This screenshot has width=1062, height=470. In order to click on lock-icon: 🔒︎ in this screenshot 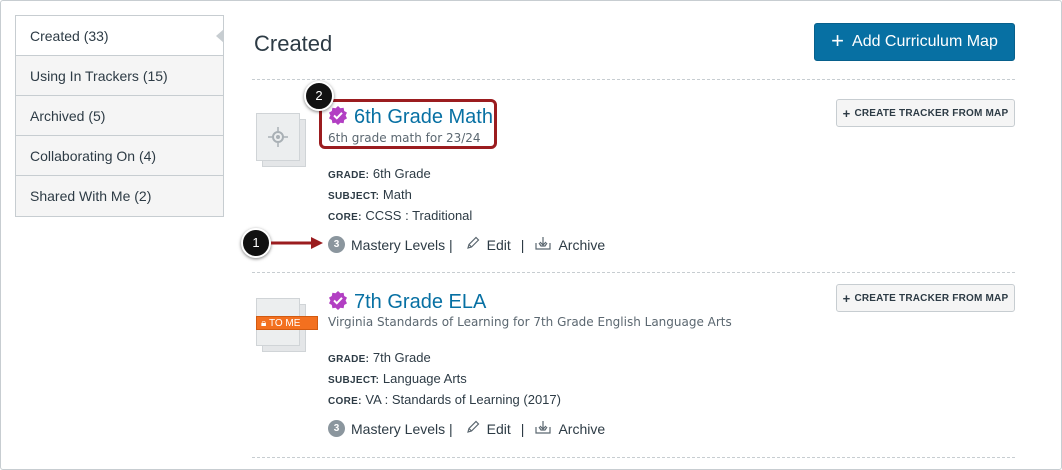, I will do `click(264, 323)`.